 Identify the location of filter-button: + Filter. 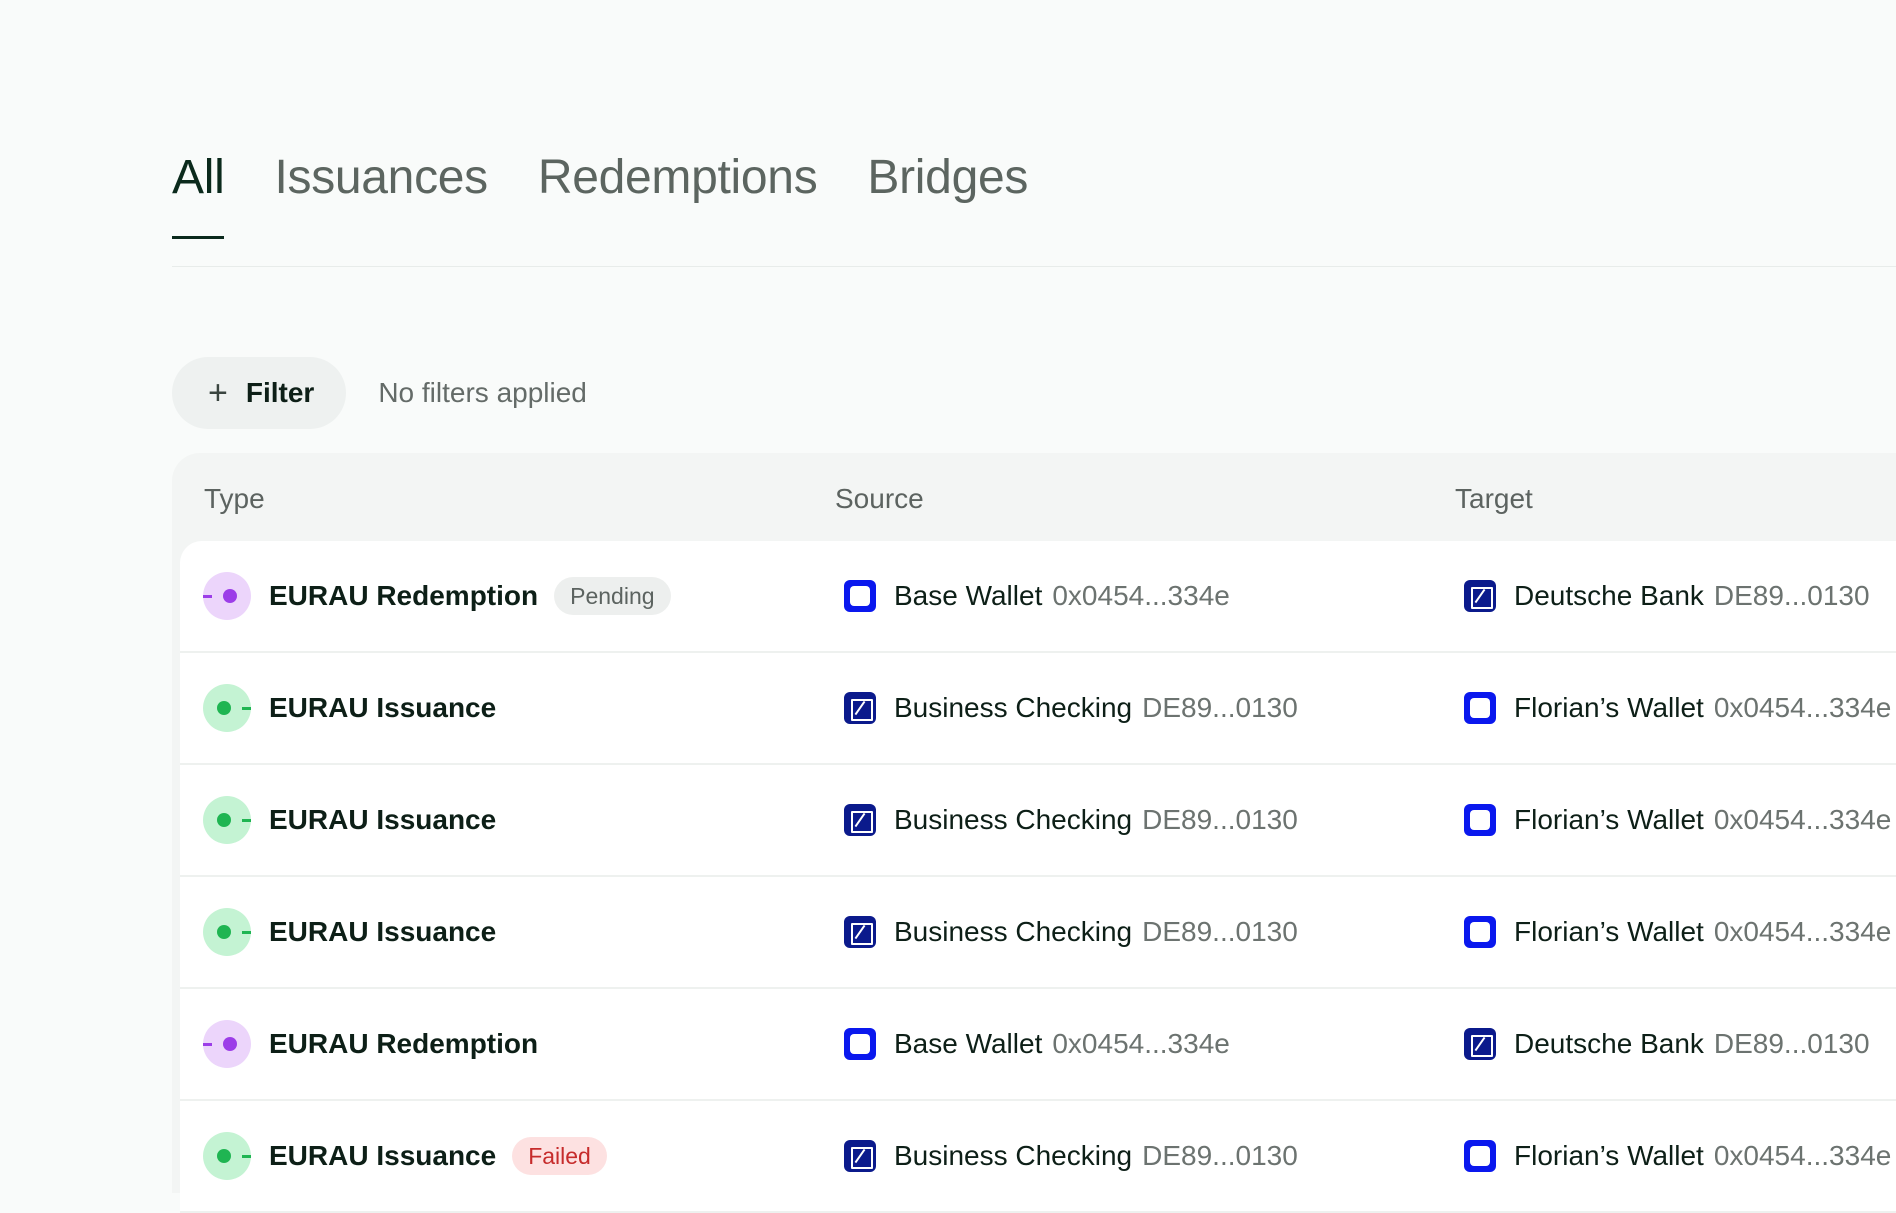
(259, 393).